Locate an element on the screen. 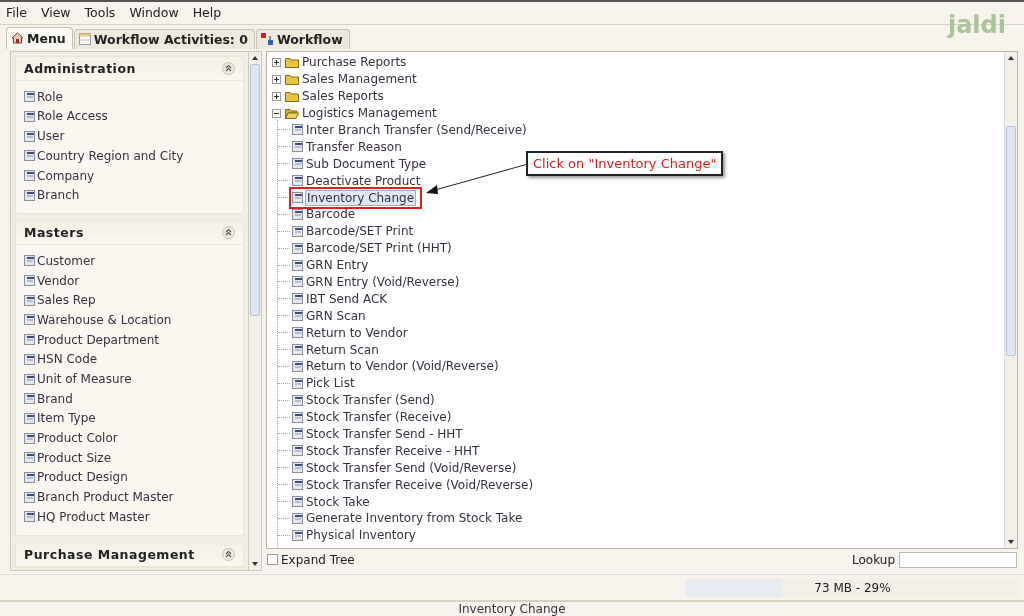 The image size is (1024, 616). tree-item: Stock Transfer Receive (Void/Reverse) is located at coordinates (420, 484).